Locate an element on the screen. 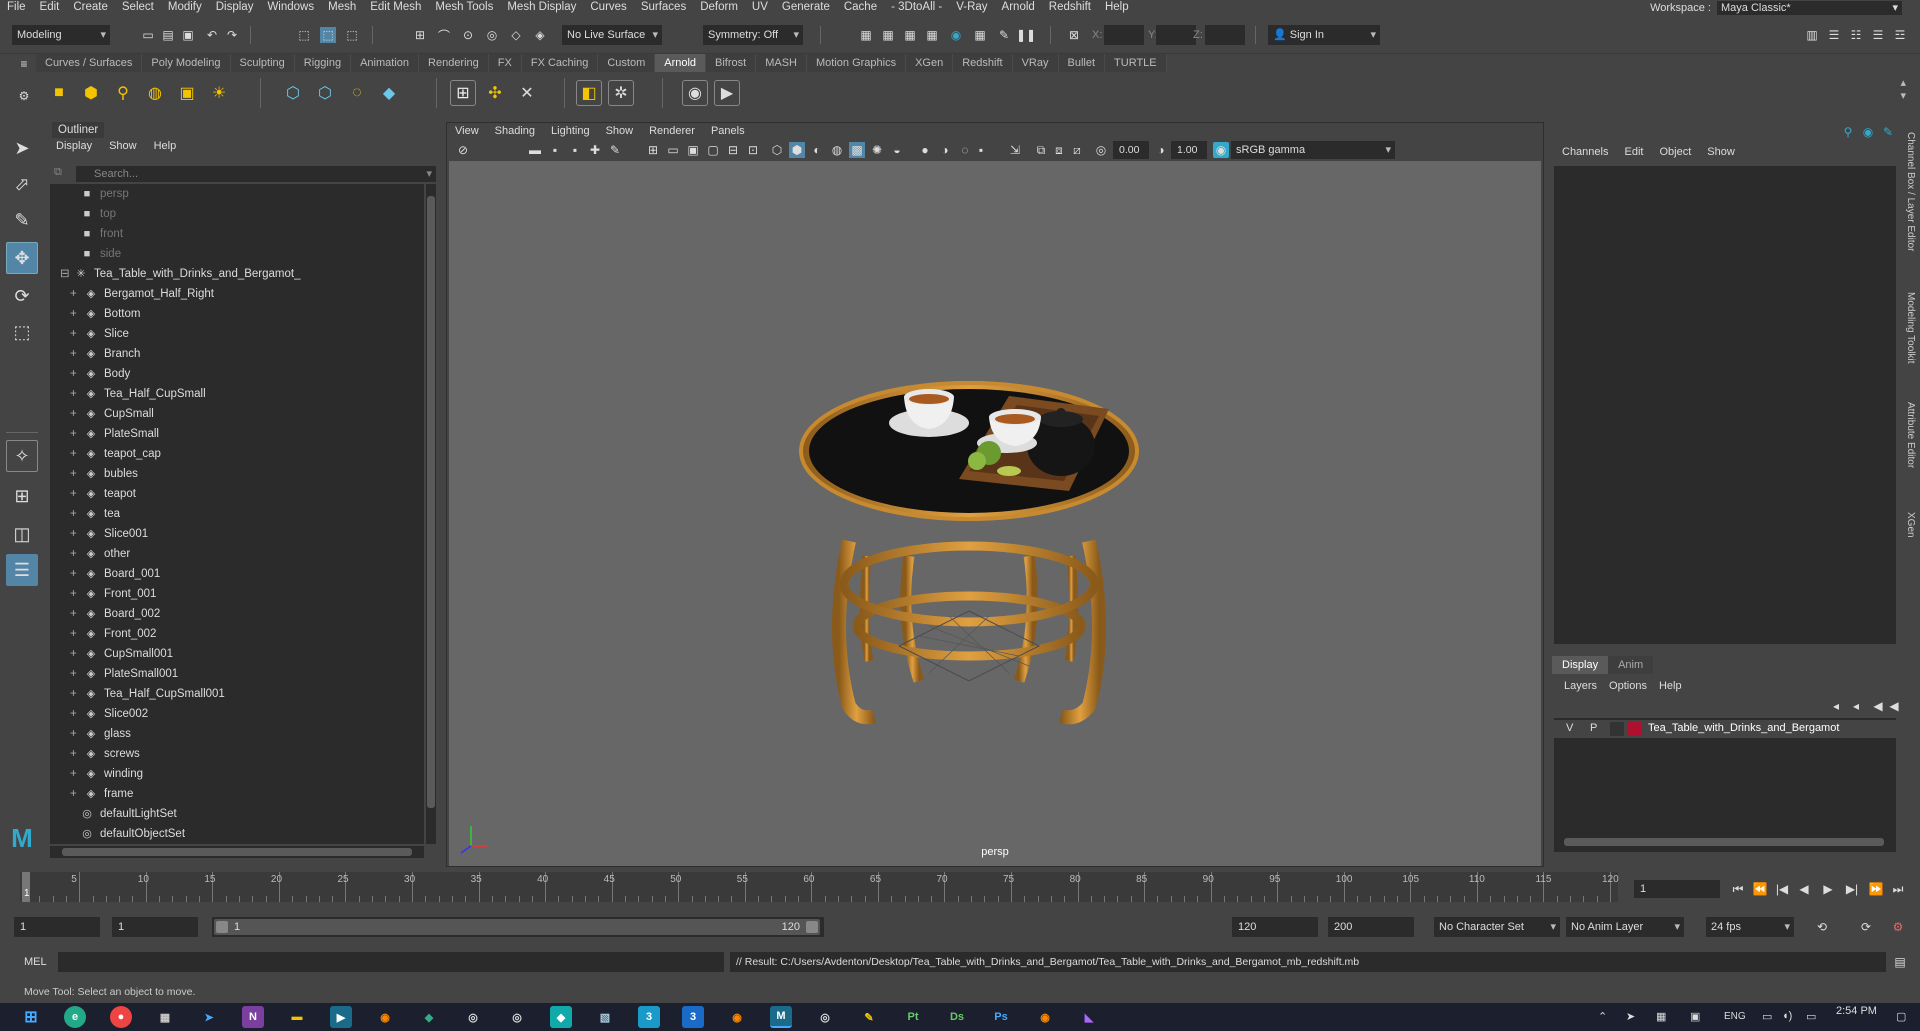 This screenshot has height=1031, width=1920. render-icon: ▦ is located at coordinates (866, 35).